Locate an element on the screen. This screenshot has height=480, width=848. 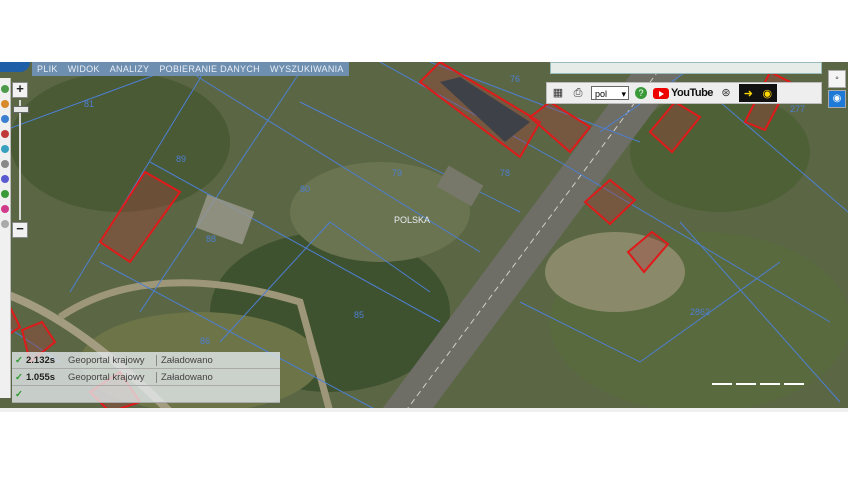
load-row: ✓ 2.132s Geoportal krajowy Załadowano is located at coordinates (146, 360).